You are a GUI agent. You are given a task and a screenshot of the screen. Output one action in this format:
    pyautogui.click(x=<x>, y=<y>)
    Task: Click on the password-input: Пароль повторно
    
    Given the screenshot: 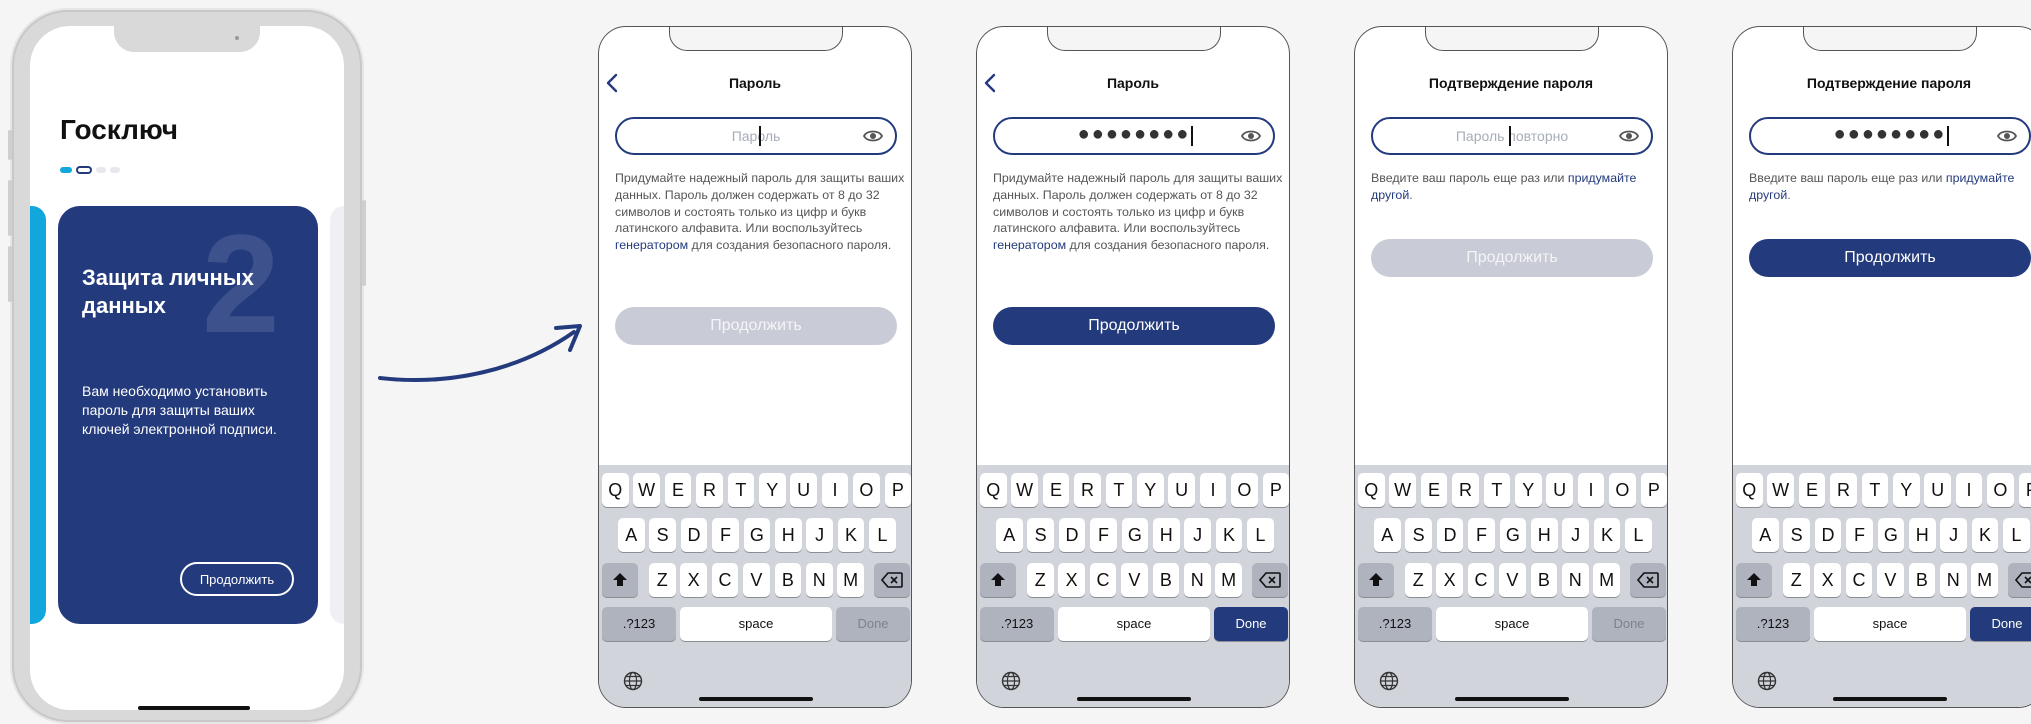 What is the action you would take?
    pyautogui.click(x=1512, y=136)
    